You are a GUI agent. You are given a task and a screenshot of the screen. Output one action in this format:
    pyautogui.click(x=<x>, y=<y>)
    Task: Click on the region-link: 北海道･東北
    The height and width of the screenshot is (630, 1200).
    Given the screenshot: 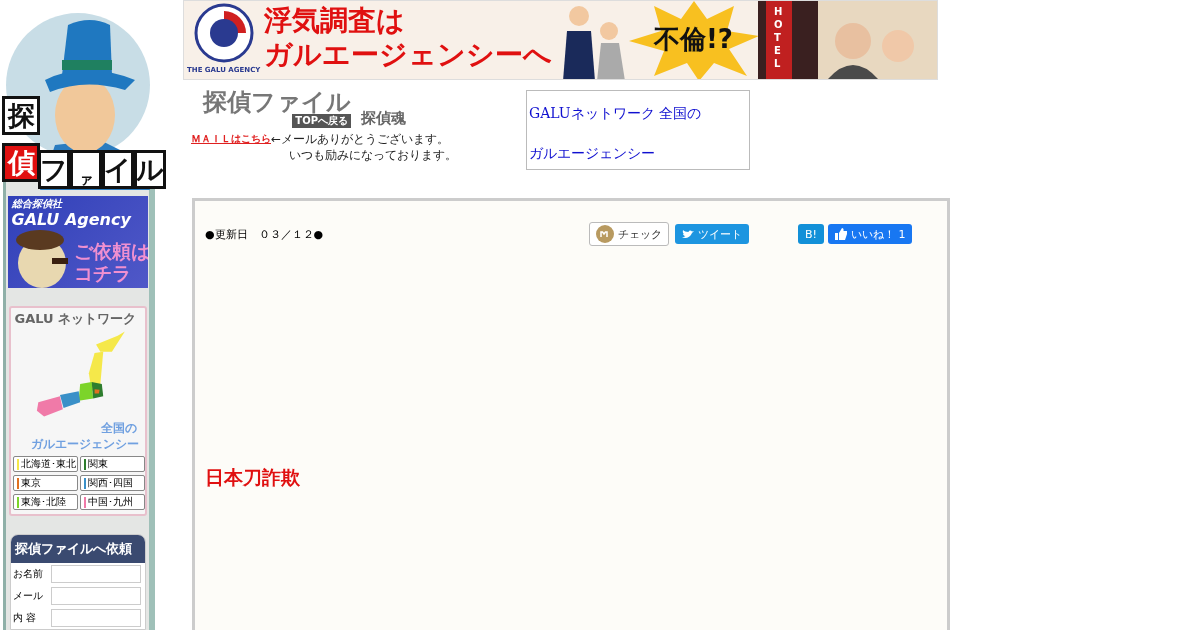 What is the action you would take?
    pyautogui.click(x=45, y=464)
    